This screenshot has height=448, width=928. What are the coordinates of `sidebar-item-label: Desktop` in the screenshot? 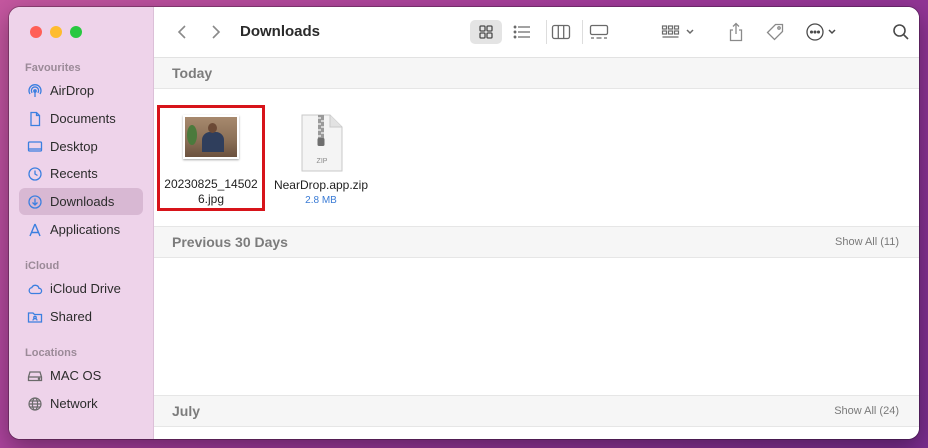 It's located at (74, 146).